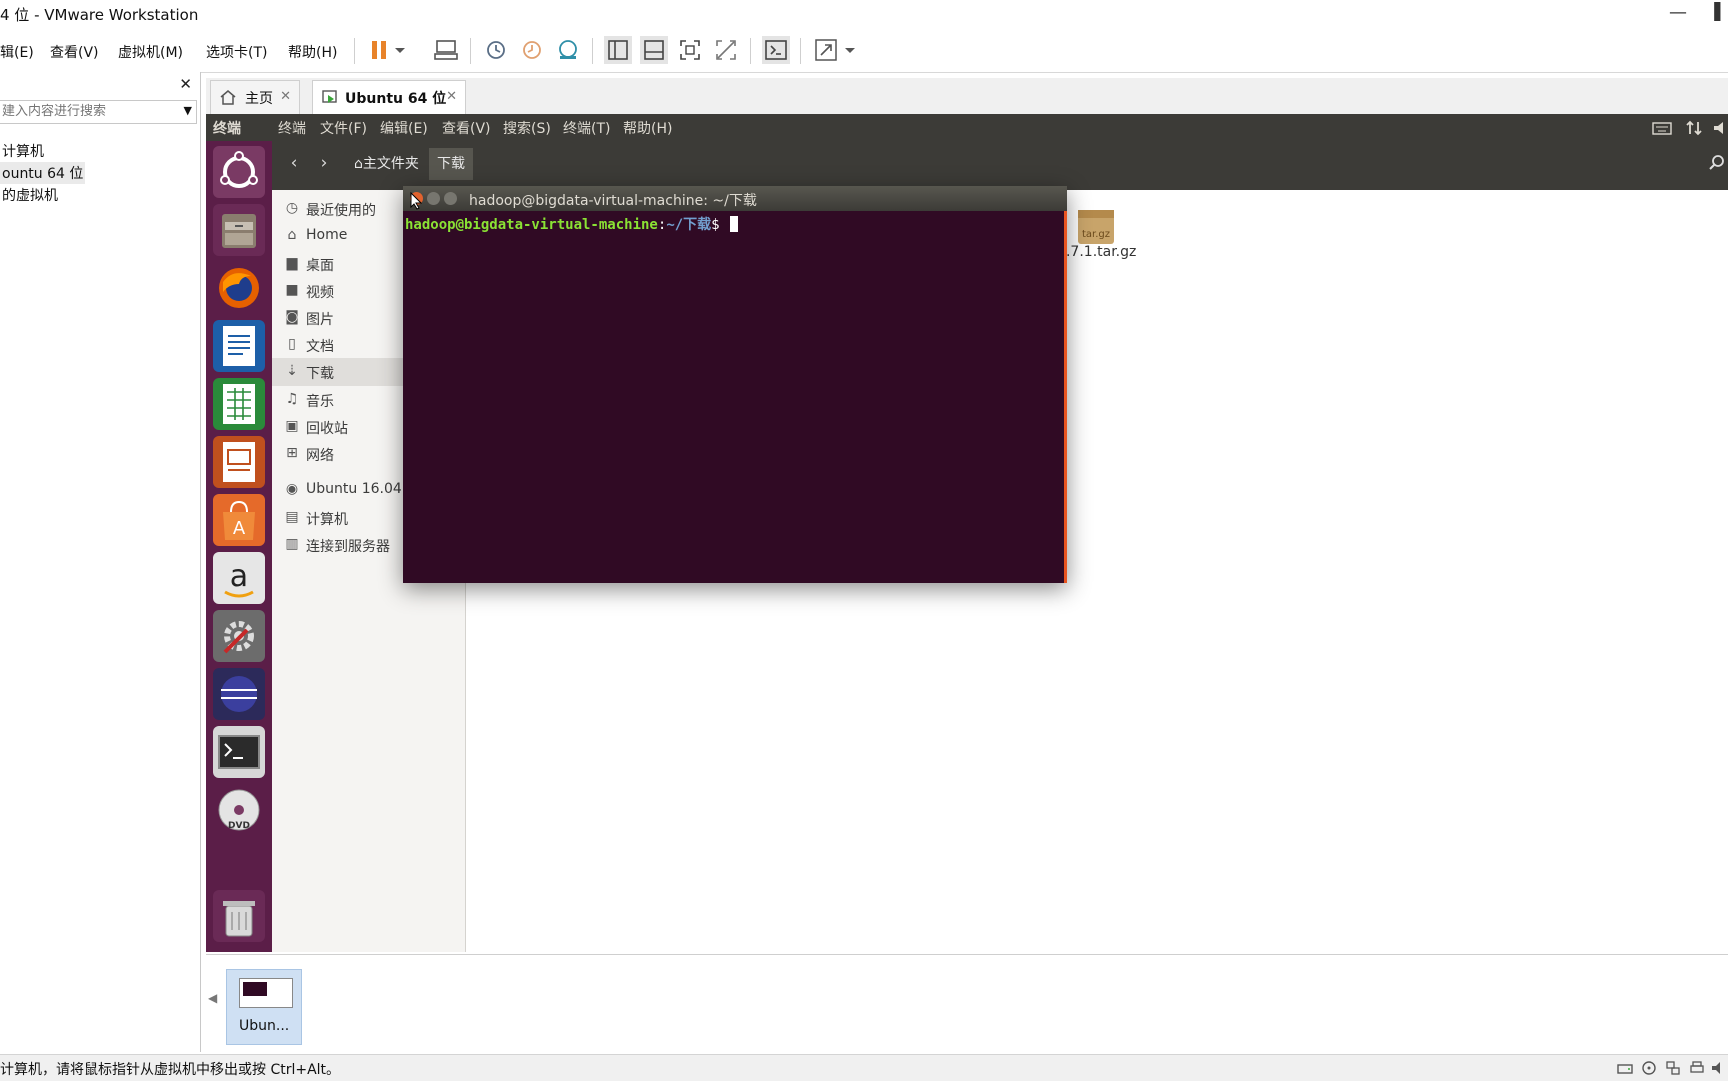  I want to click on minimize-button, so click(433, 198).